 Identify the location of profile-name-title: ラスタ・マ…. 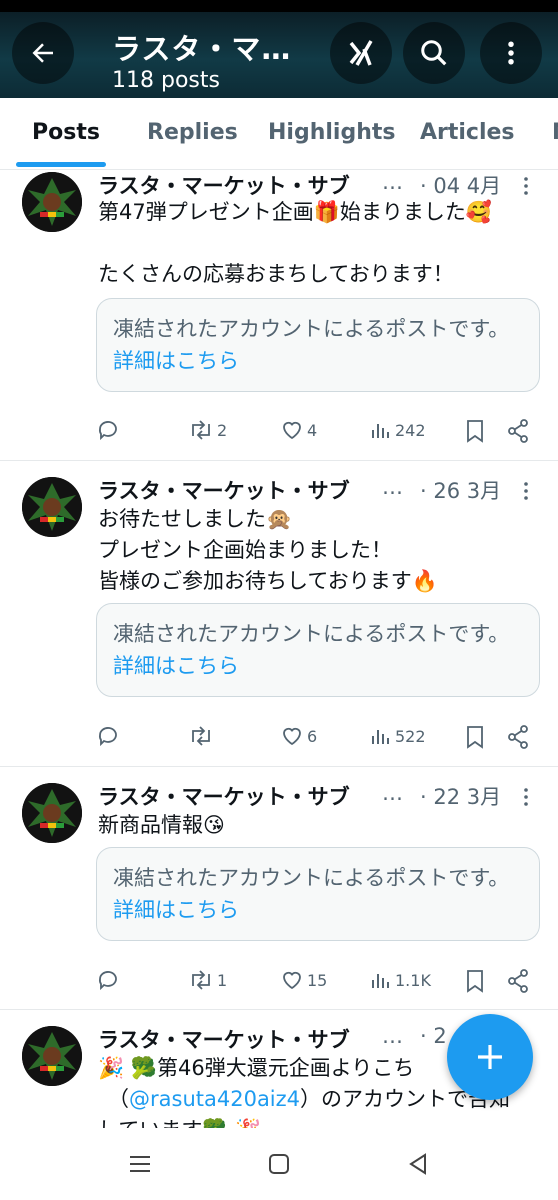
(202, 49).